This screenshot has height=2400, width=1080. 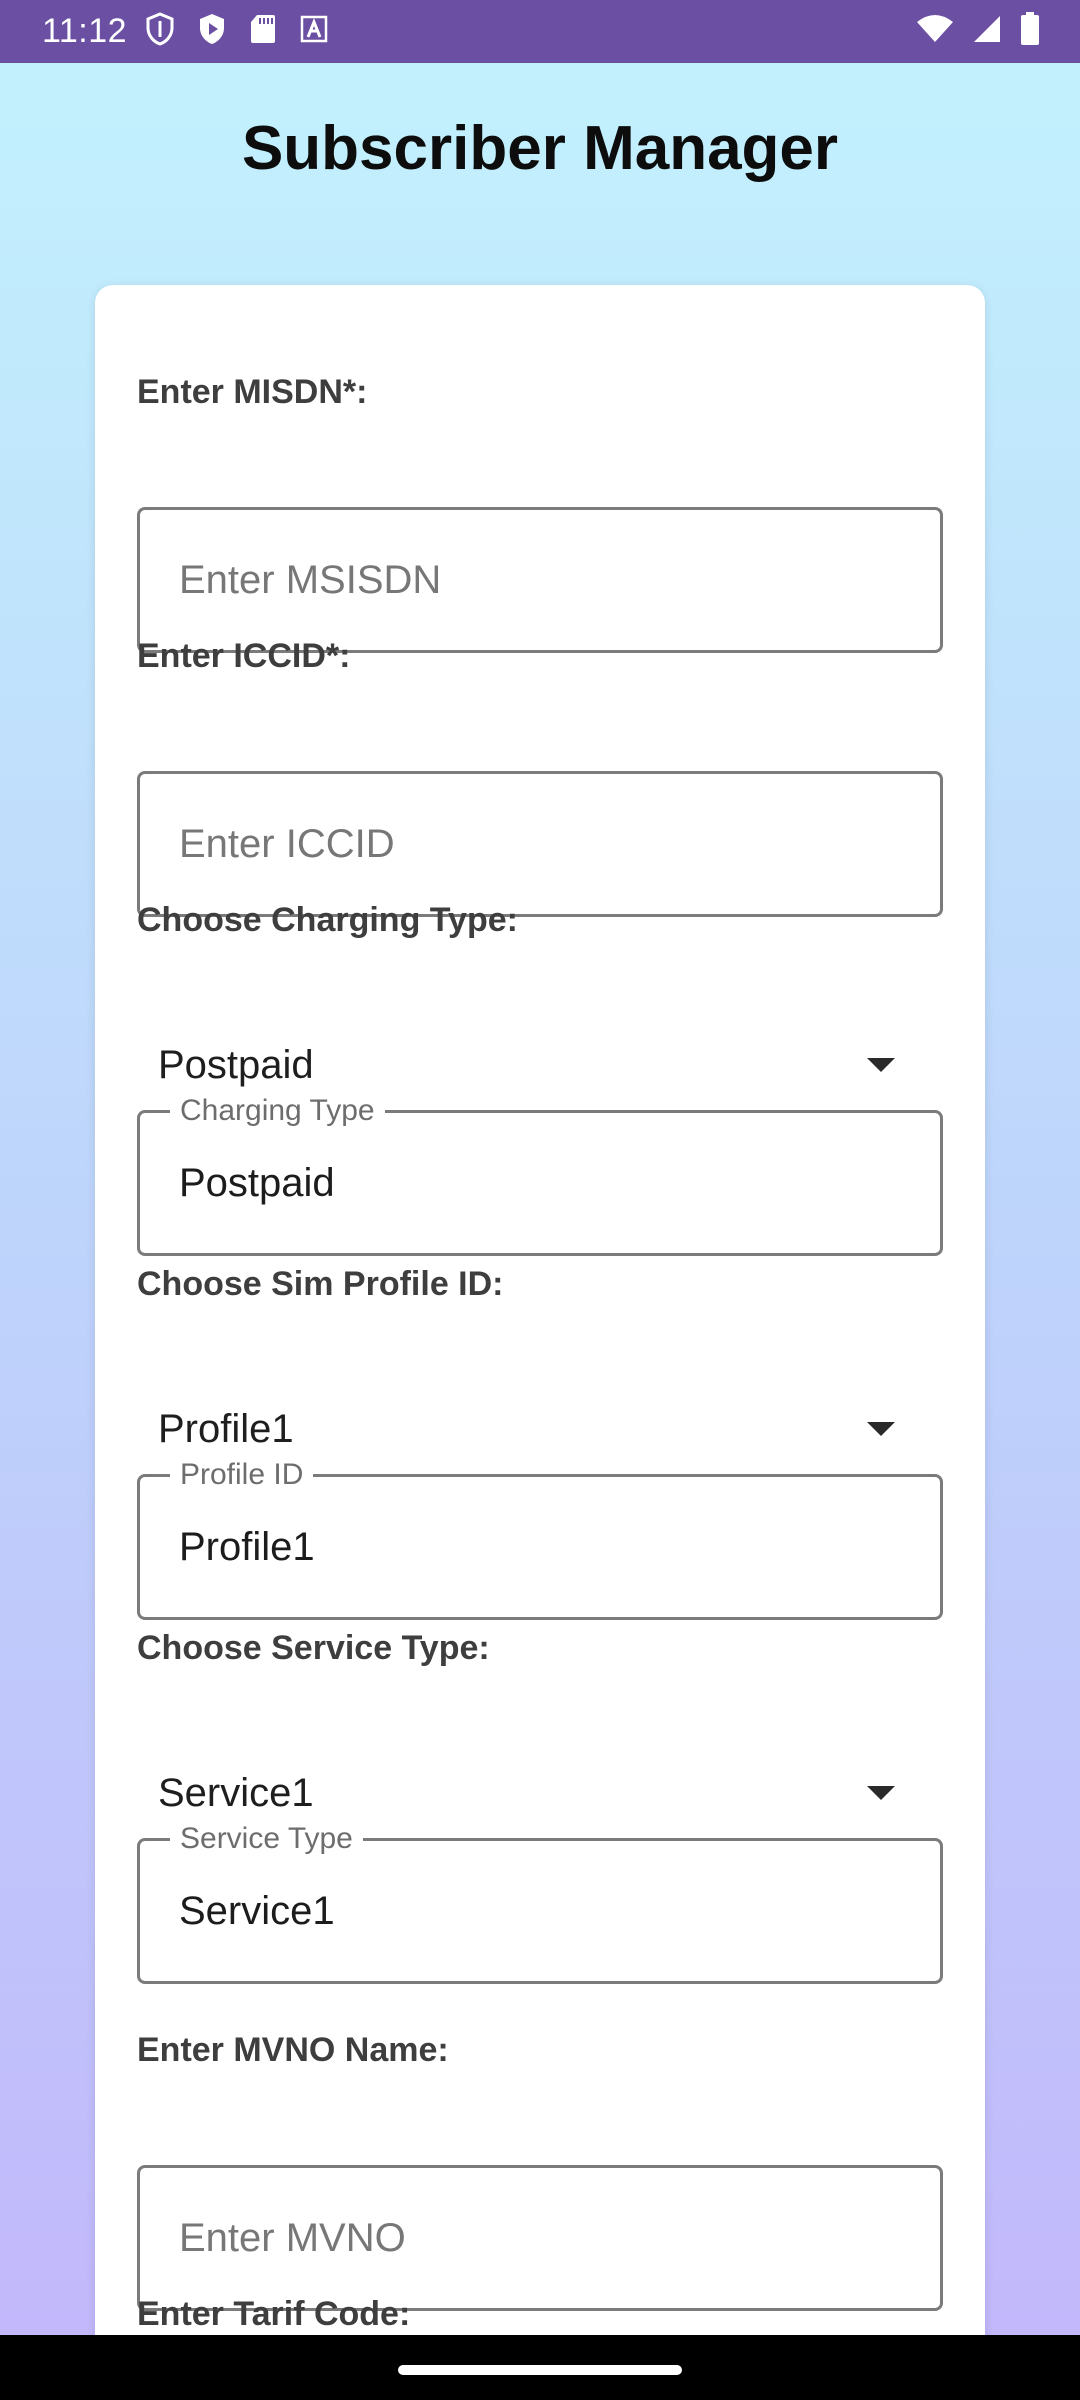 I want to click on navigation-bar, so click(x=540, y=2367).